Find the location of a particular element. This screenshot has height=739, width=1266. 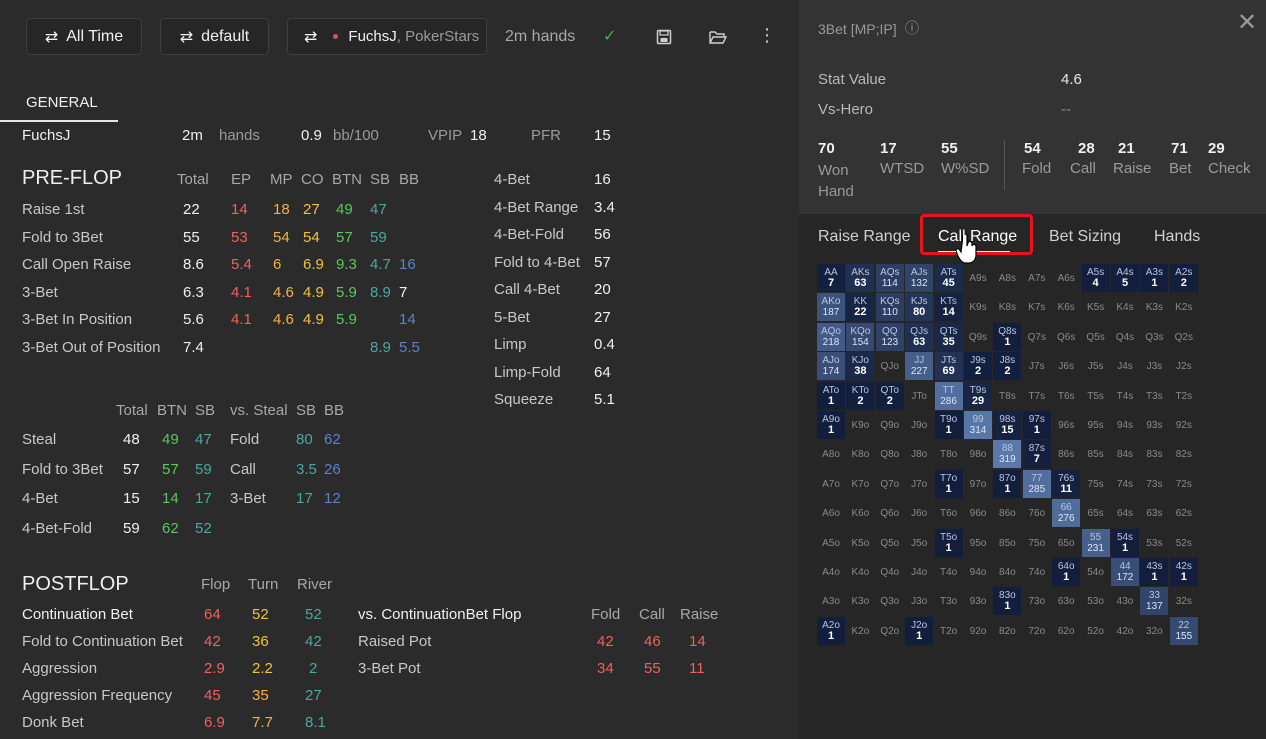

range-cell: QJo is located at coordinates (890, 366).